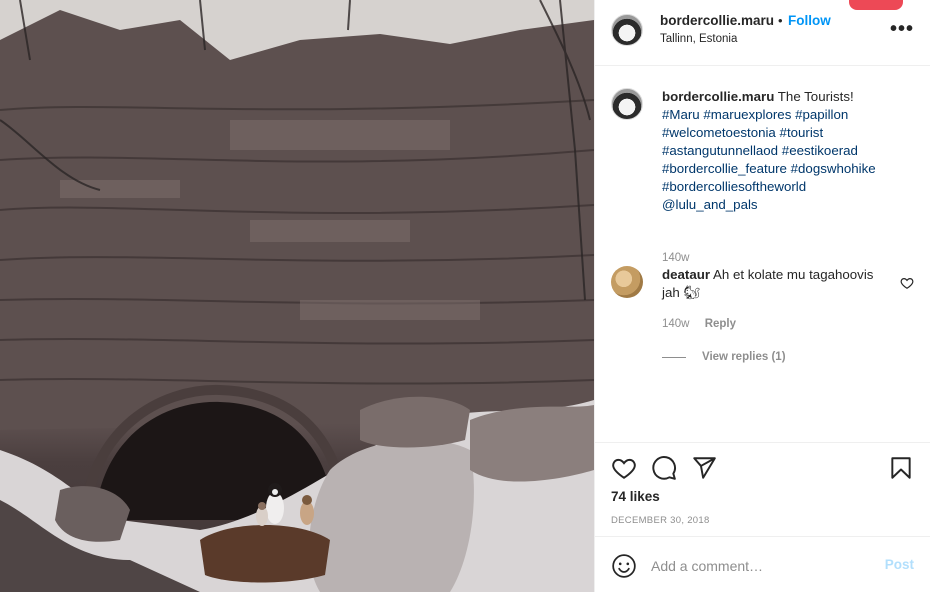 This screenshot has height=592, width=930. What do you see at coordinates (718, 96) in the screenshot?
I see `caption-username: bordercollie.maru` at bounding box center [718, 96].